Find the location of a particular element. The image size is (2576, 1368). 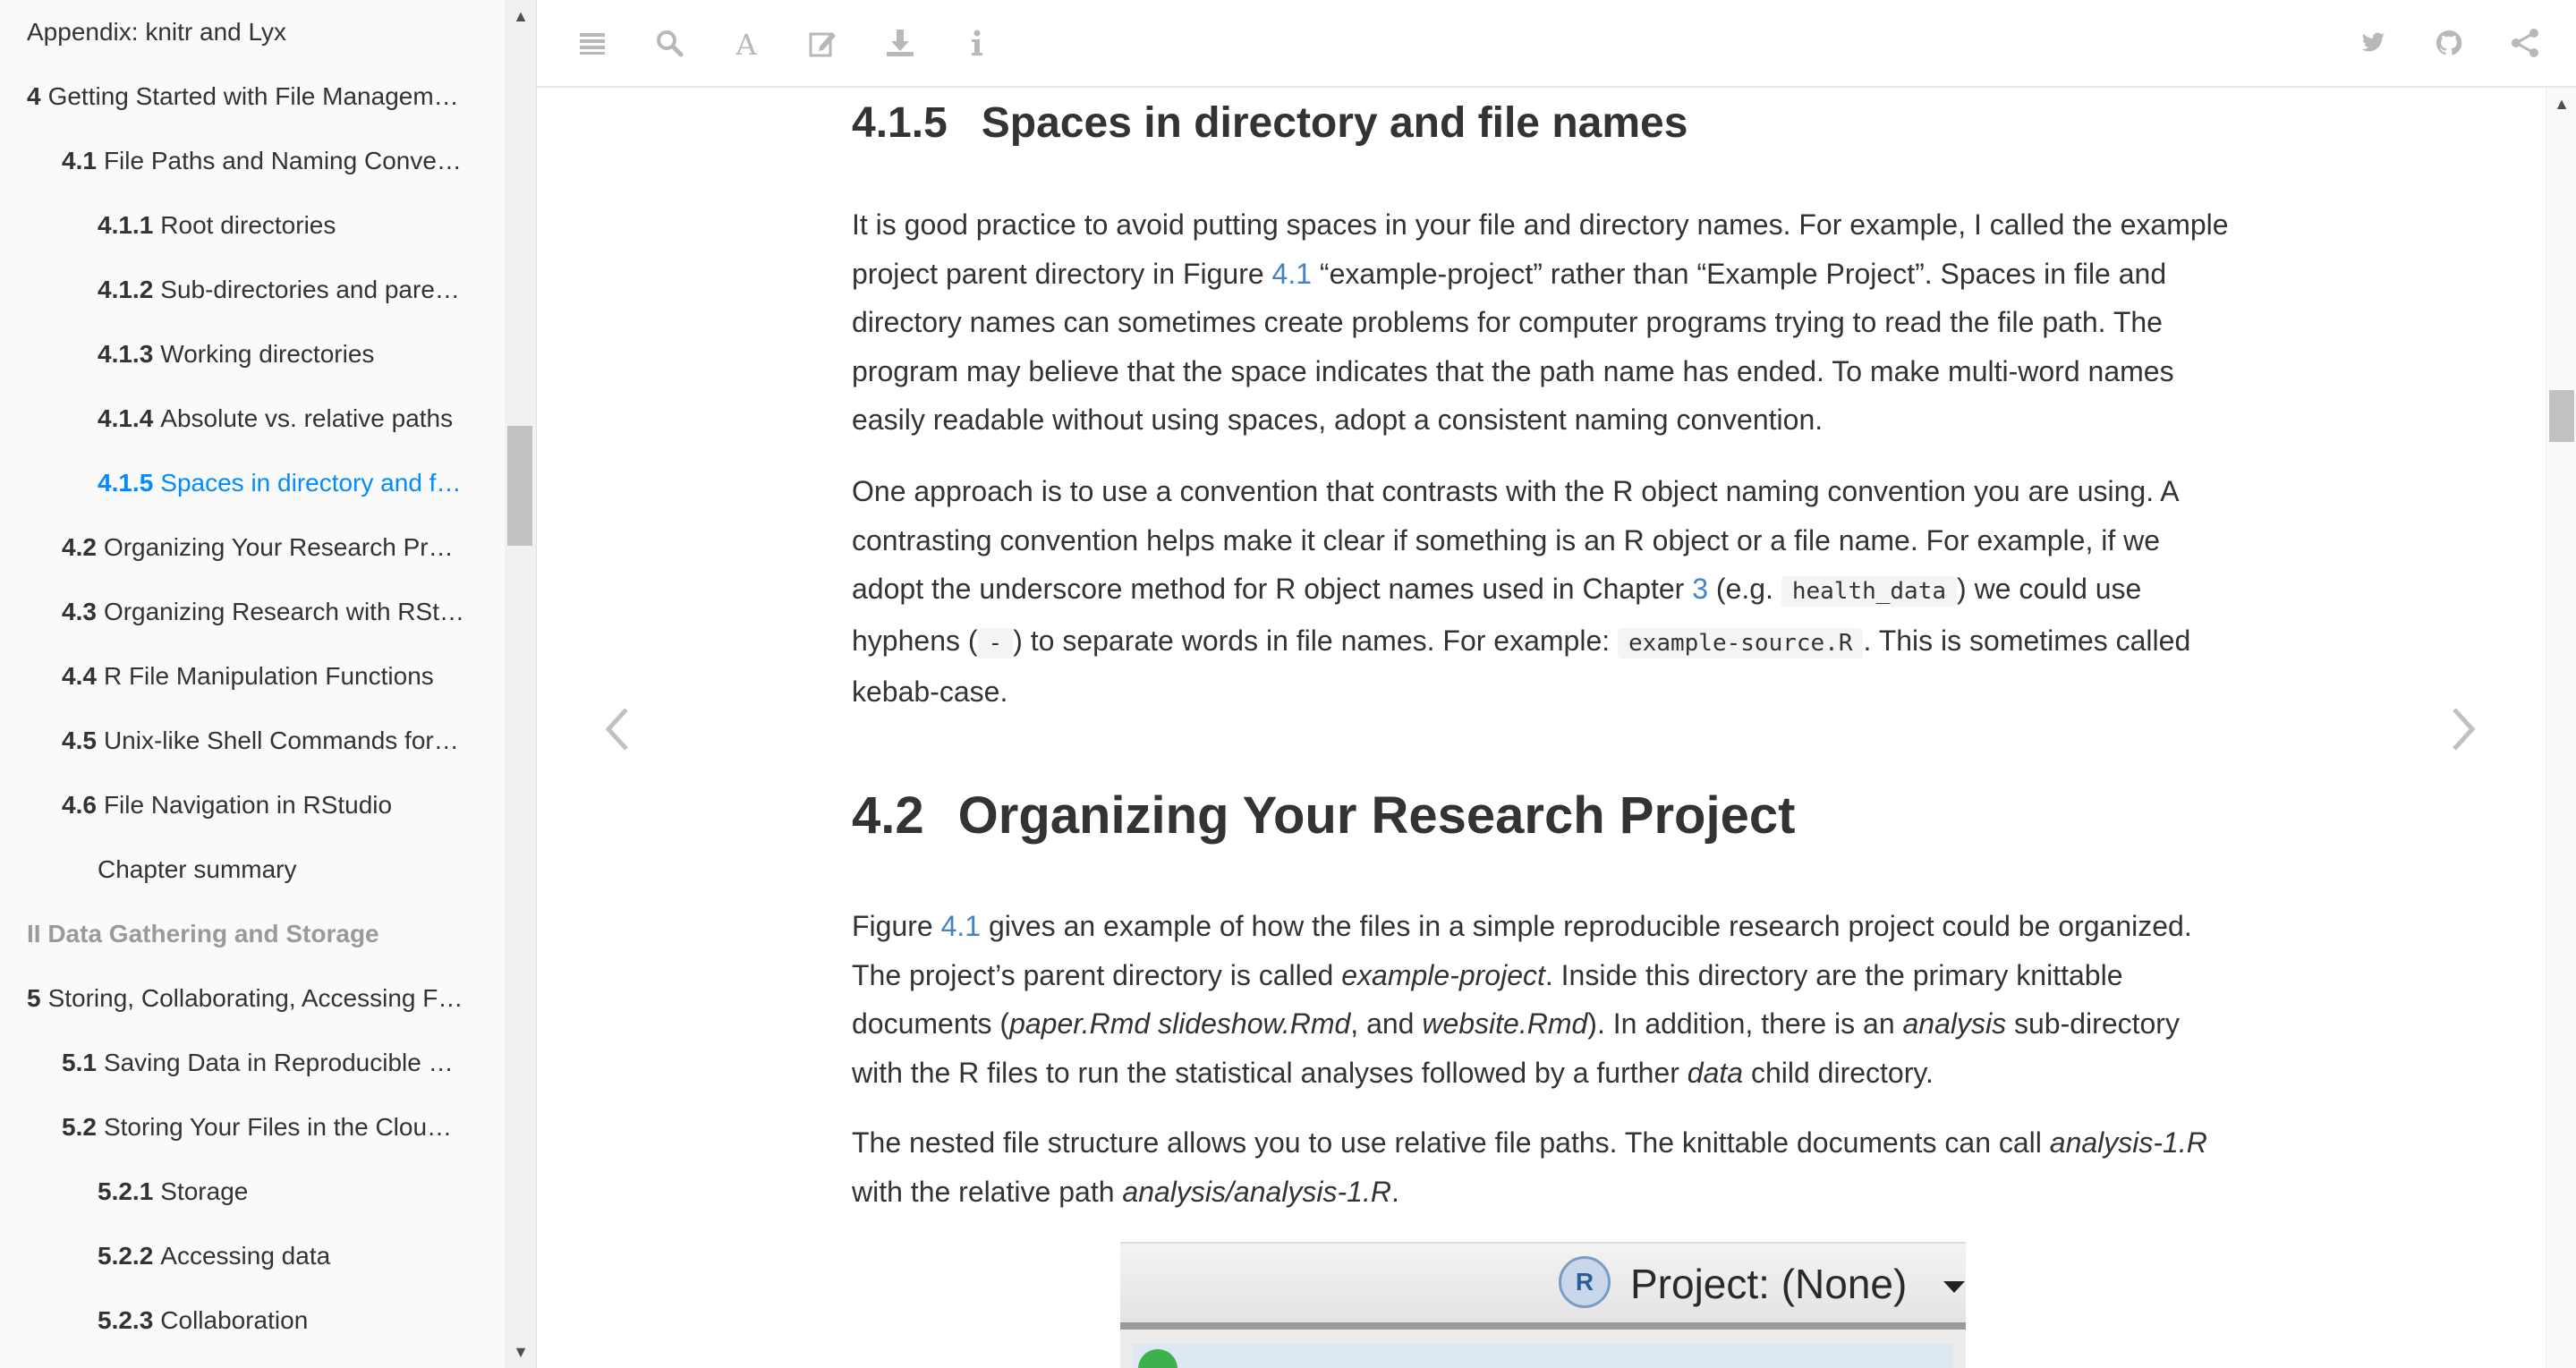

share-icon is located at coordinates (2525, 43).